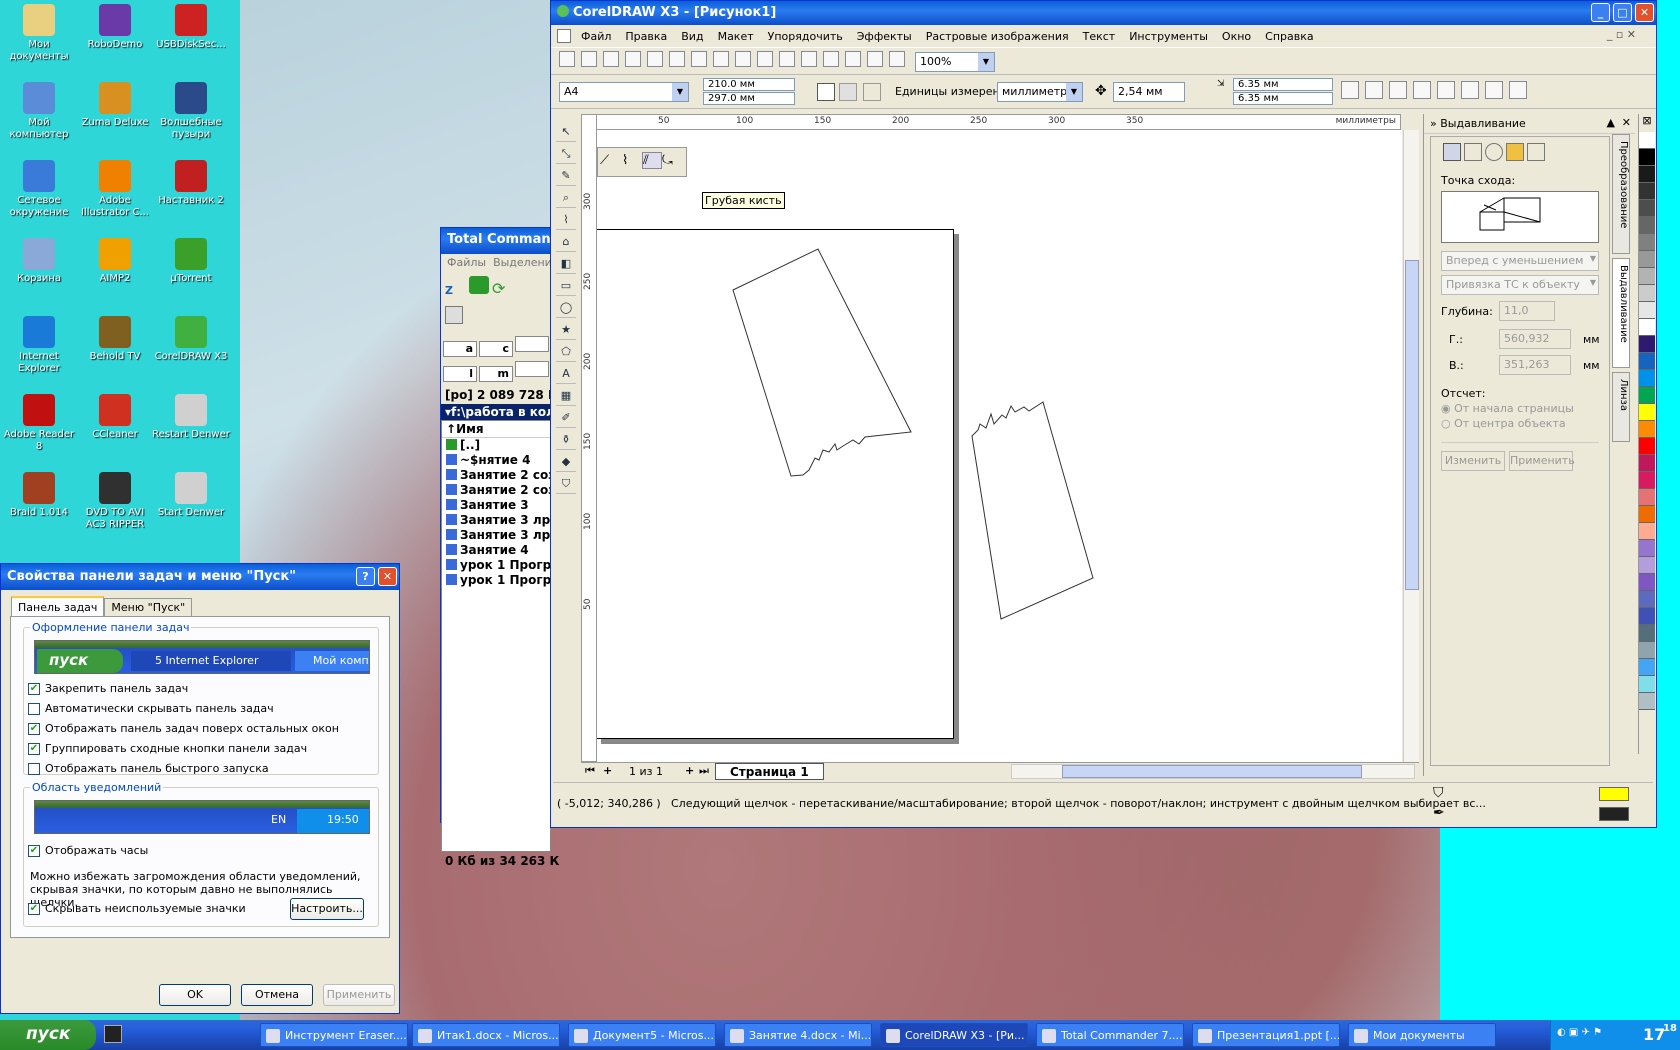  Describe the element at coordinates (1212, 771) in the screenshot. I see `hscroll-thumb` at that location.